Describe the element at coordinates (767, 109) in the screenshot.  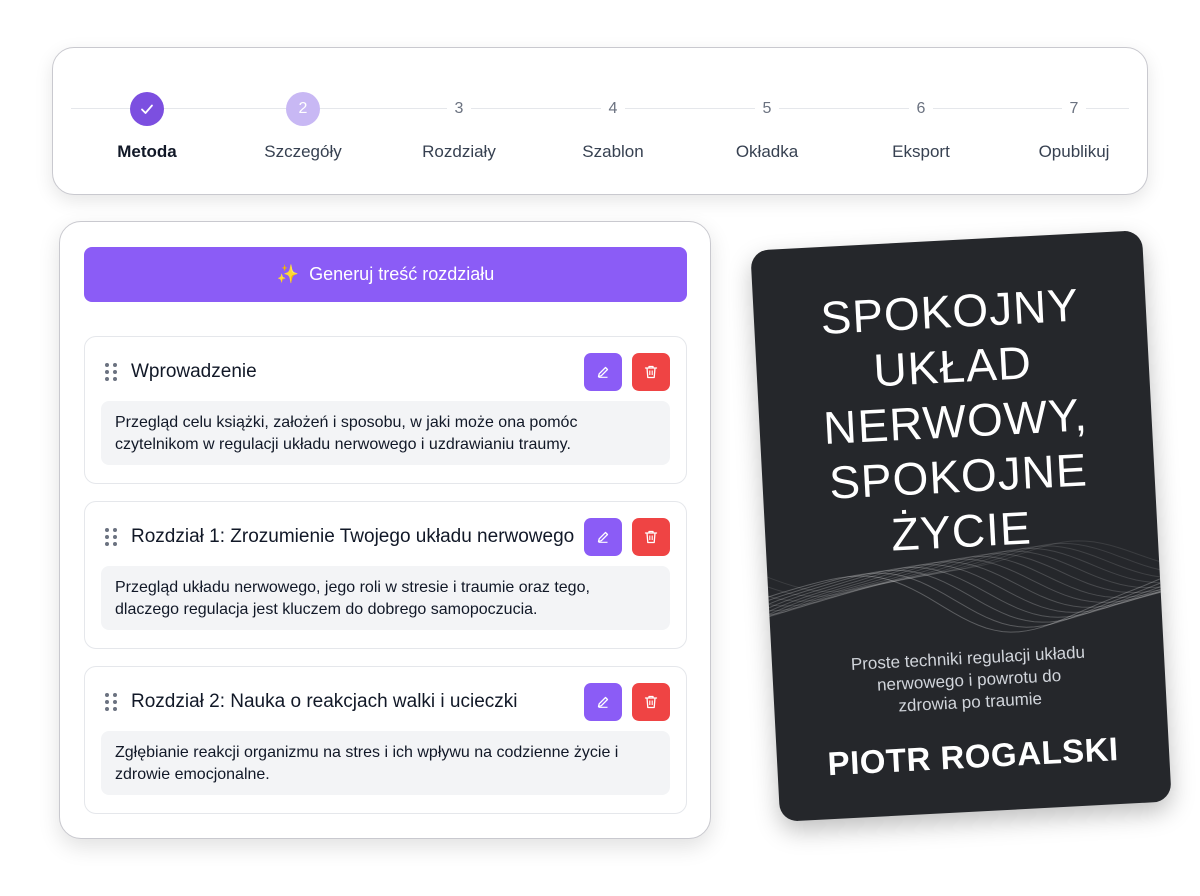
I see `step-number: 5` at that location.